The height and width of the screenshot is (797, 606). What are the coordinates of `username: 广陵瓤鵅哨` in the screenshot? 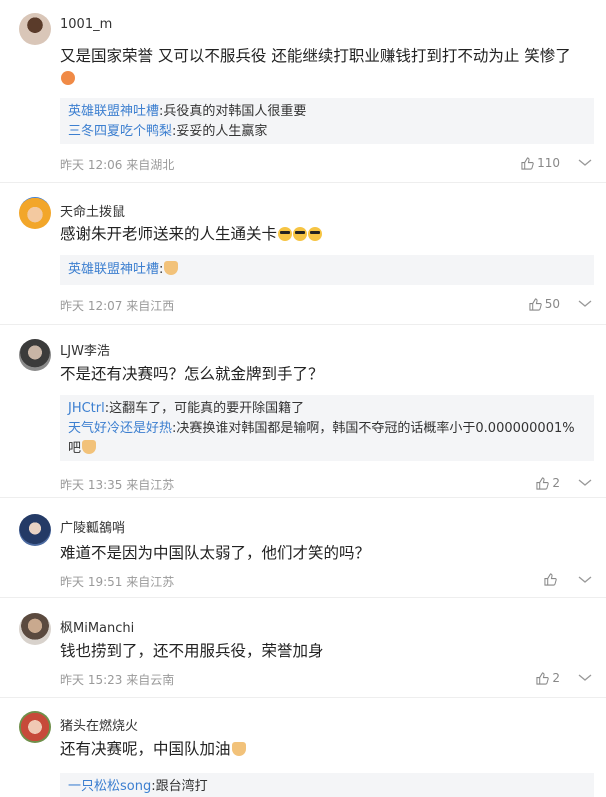 It's located at (92, 526).